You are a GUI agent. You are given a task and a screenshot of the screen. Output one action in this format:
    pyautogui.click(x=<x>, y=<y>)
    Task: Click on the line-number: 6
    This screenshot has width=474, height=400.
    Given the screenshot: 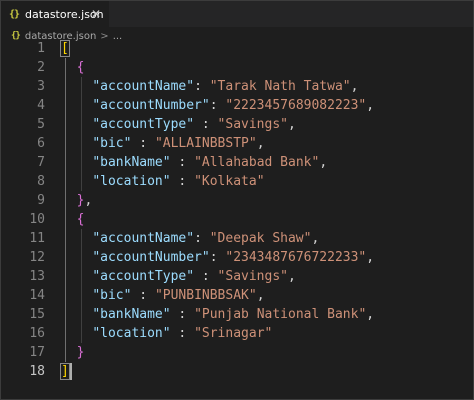 What is the action you would take?
    pyautogui.click(x=41, y=143)
    